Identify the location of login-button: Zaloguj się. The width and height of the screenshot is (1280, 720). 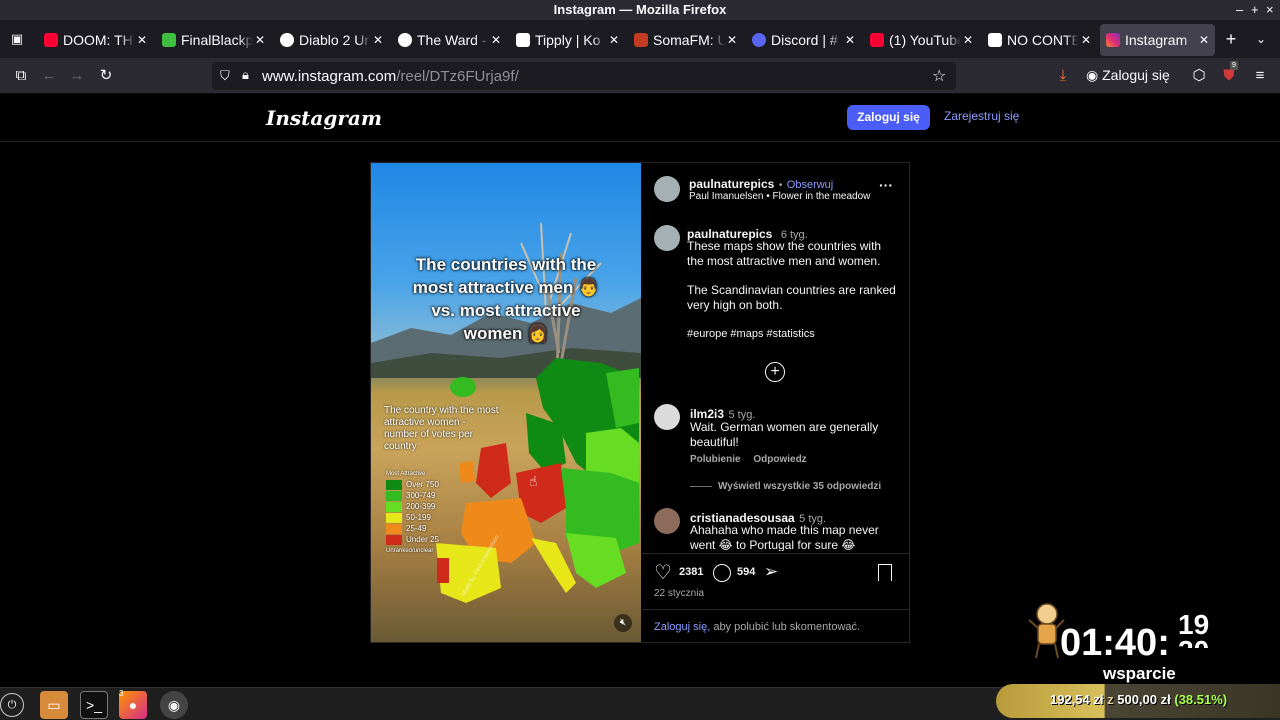
(888, 117).